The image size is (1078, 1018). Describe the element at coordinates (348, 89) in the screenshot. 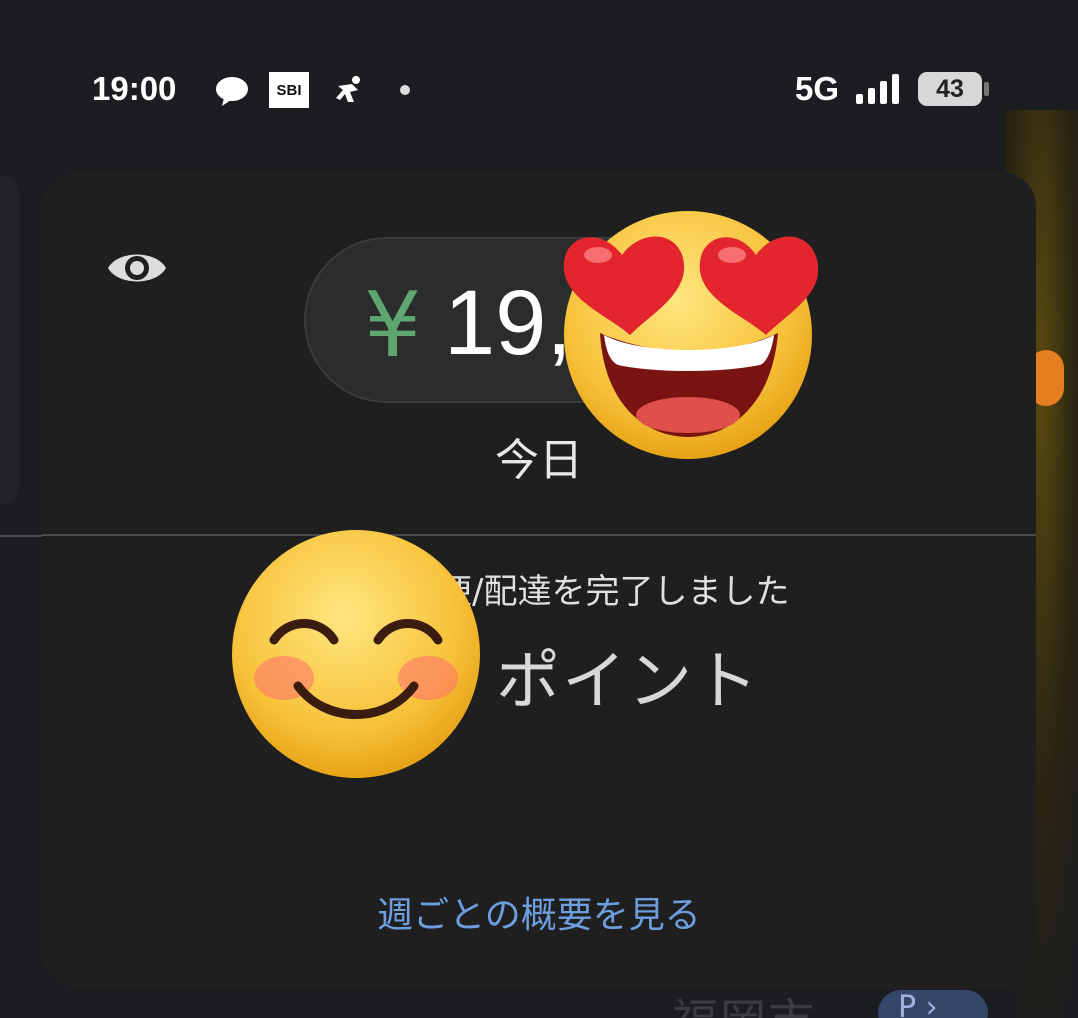

I see `delivery-runner-icon` at that location.